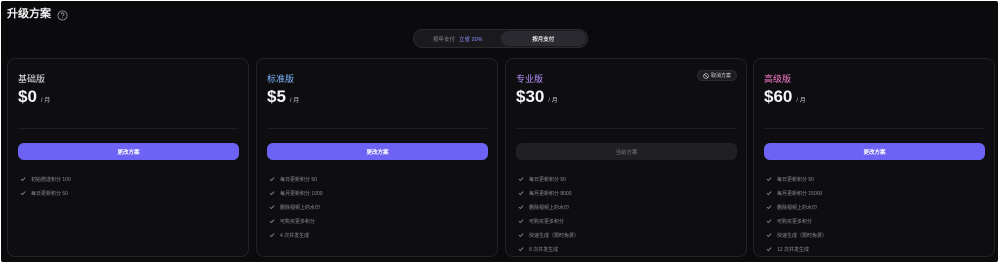 This screenshot has width=1000, height=263. Describe the element at coordinates (281, 79) in the screenshot. I see `plan-name: 标准版` at that location.